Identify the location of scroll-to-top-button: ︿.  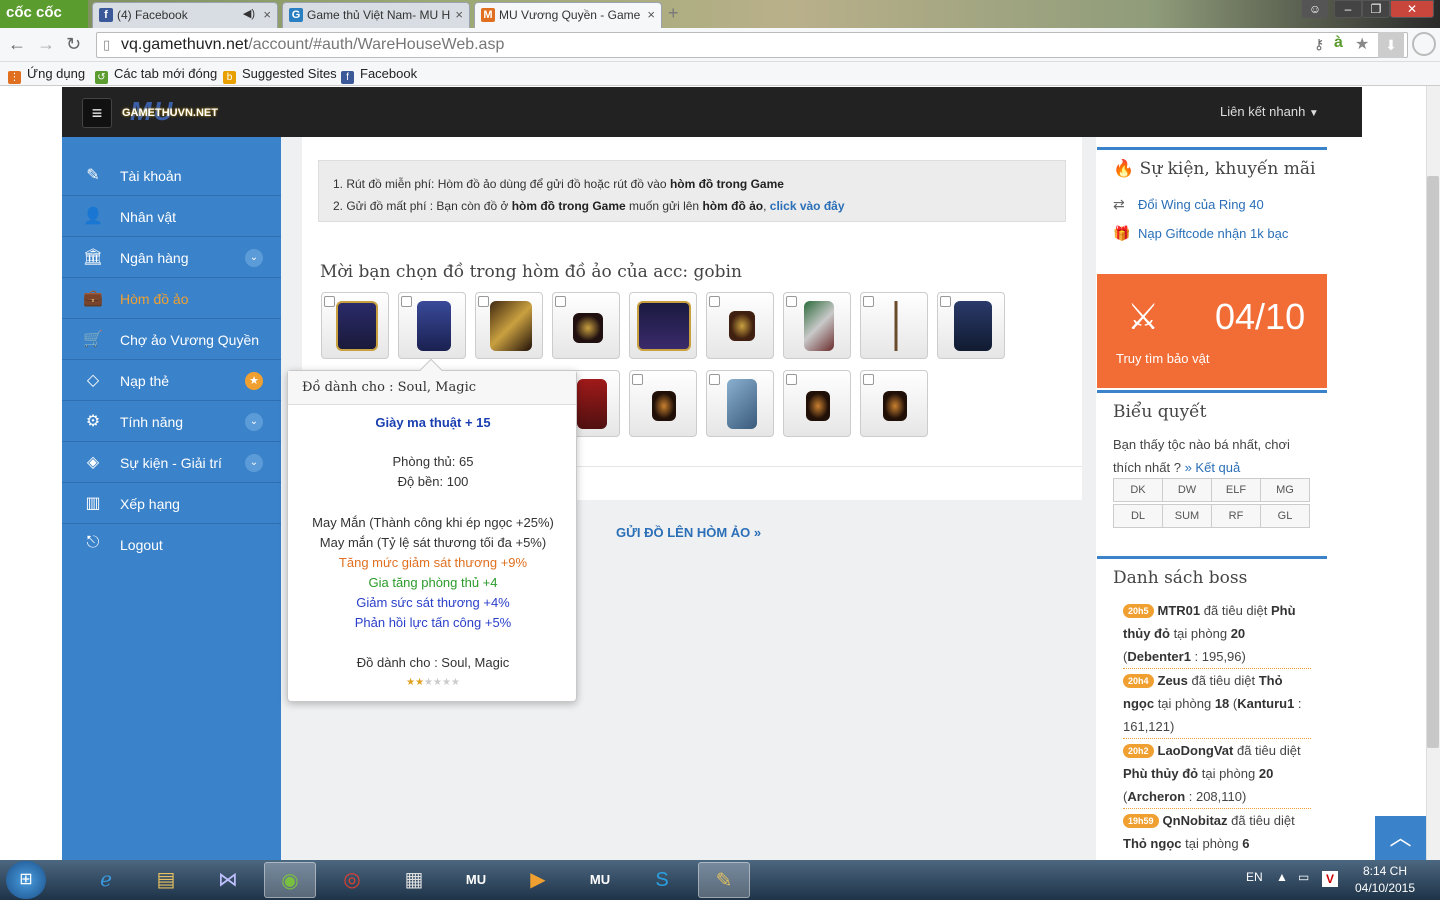
(1400, 838).